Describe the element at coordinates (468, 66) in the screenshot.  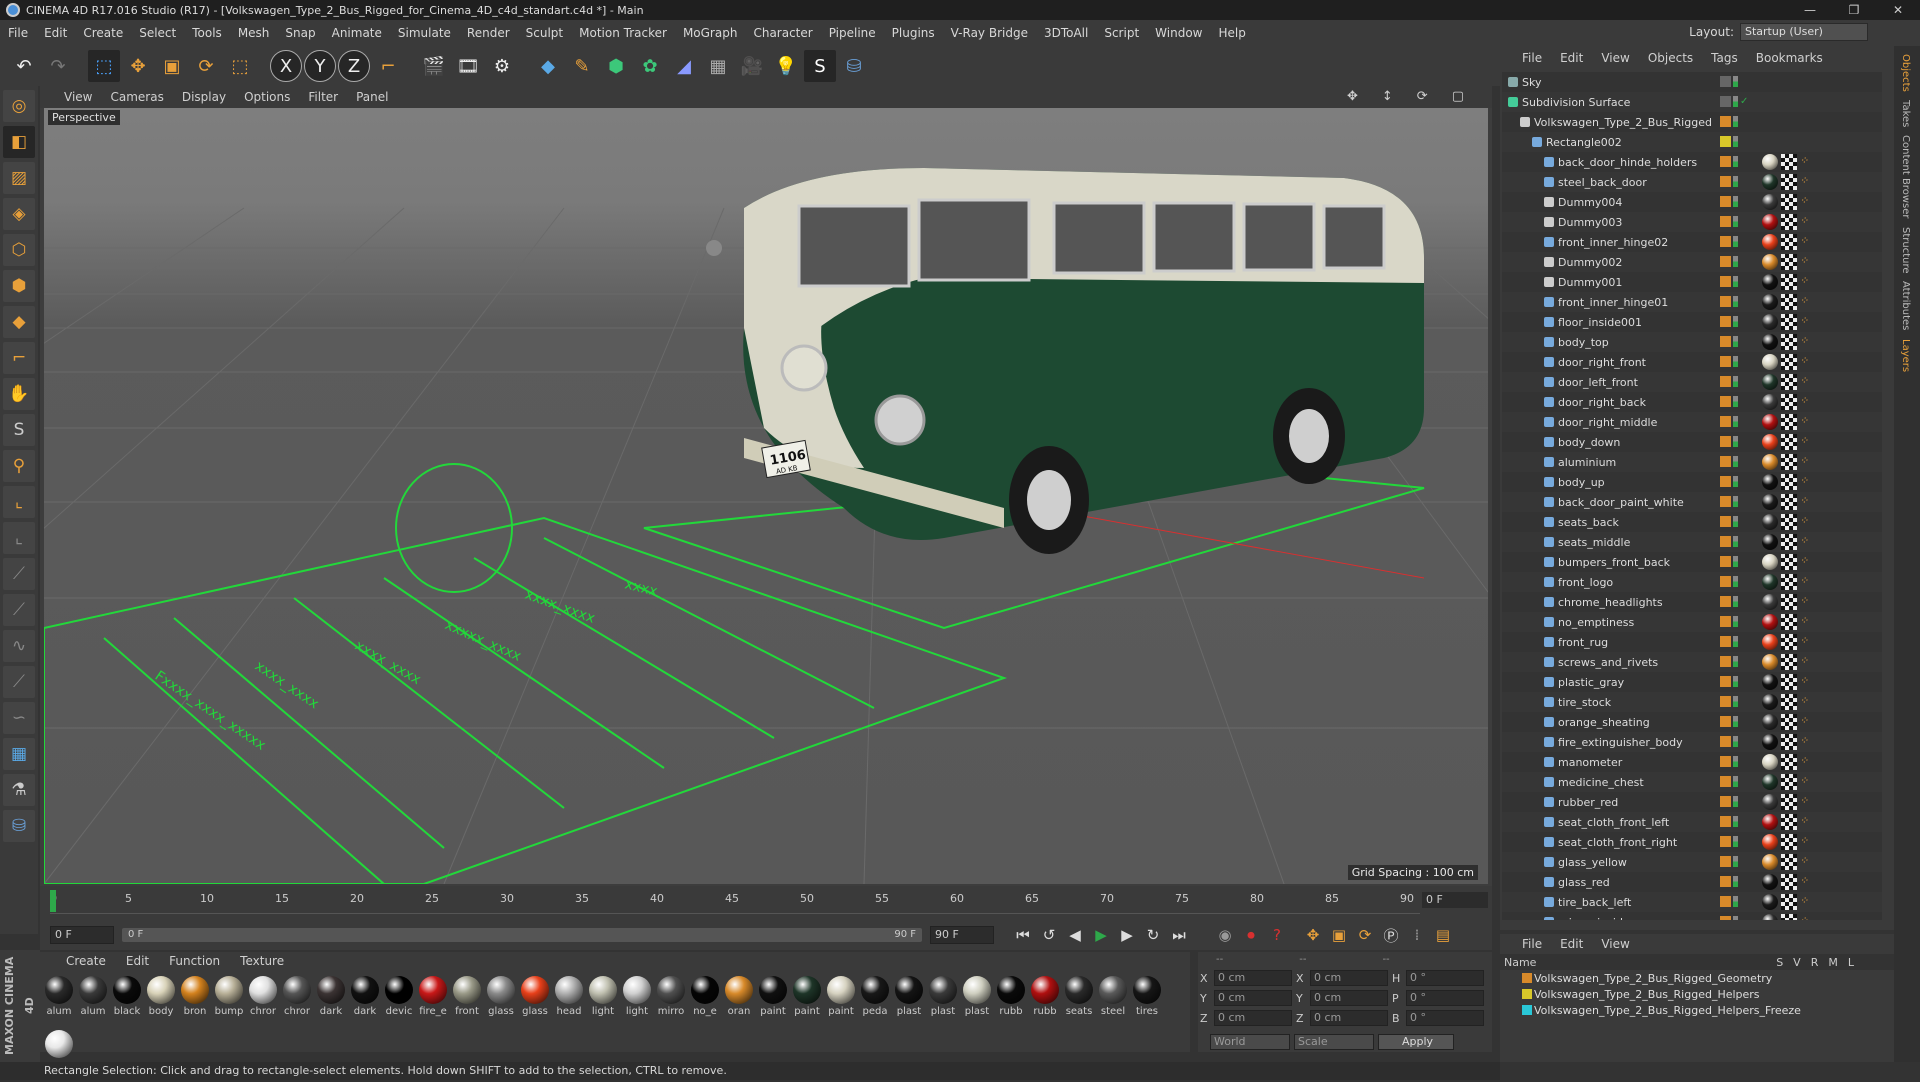
I see `render-picture-viewer-icon: 🎞` at that location.